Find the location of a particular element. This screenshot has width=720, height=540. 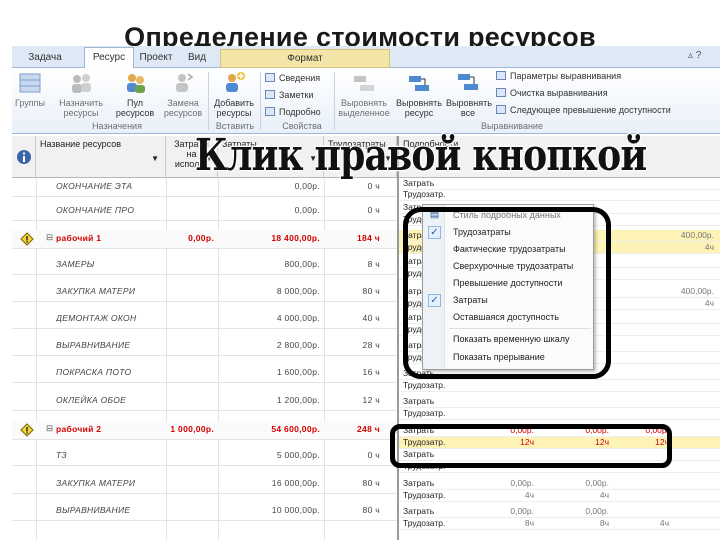

cost-value: 10 000,00р. is located at coordinates (295, 510).